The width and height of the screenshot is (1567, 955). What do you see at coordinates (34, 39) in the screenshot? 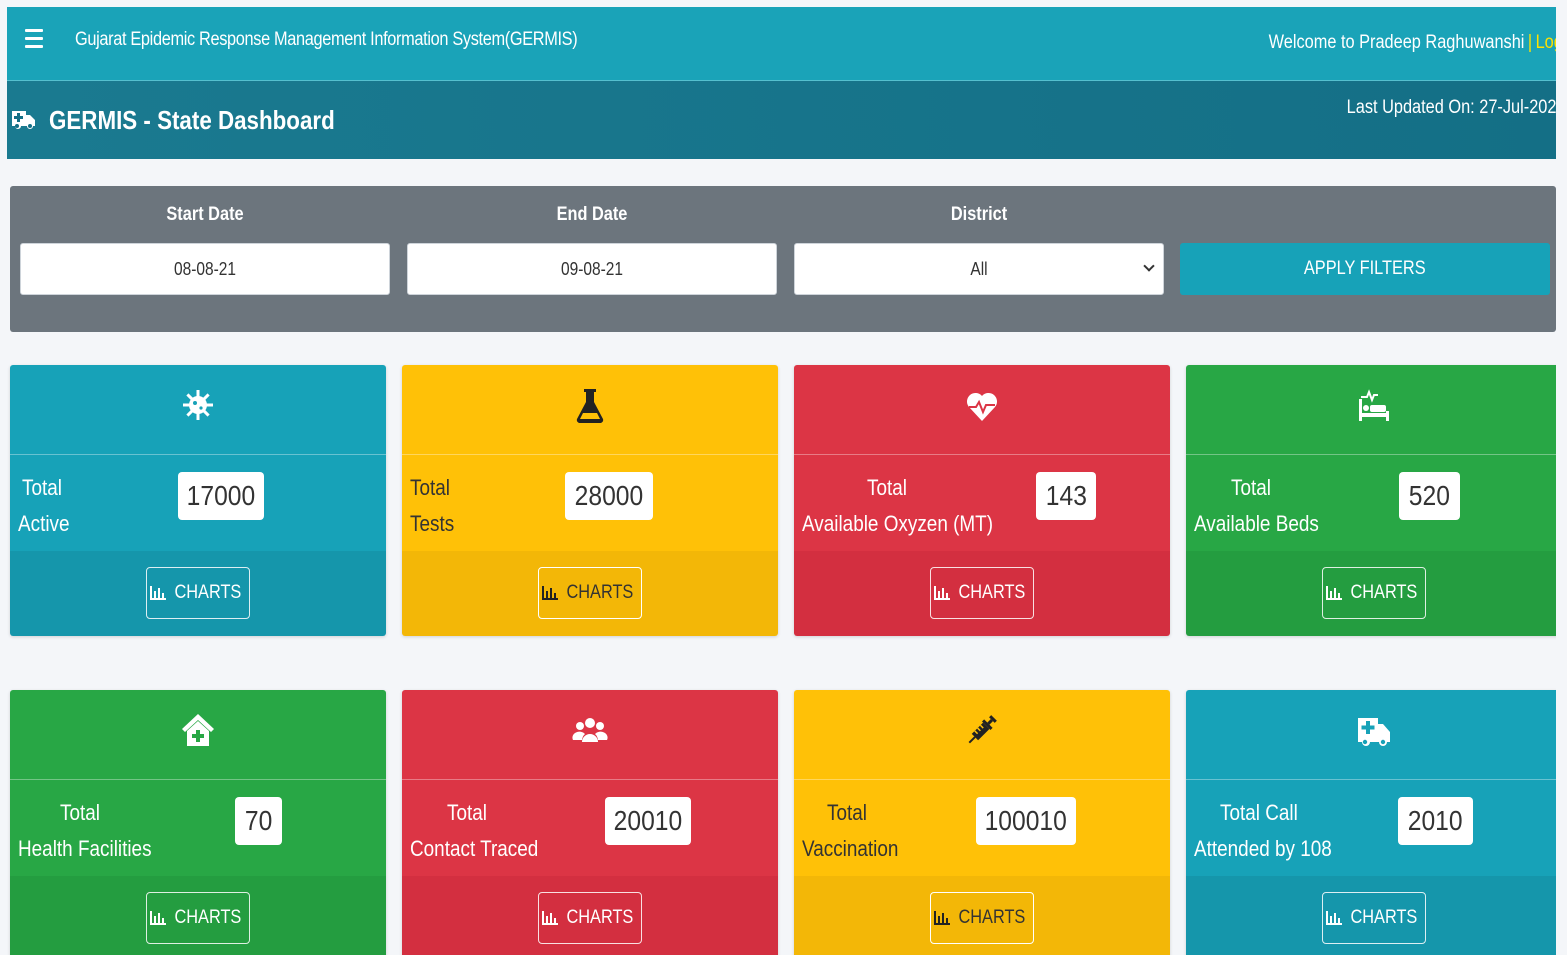
I see `hamburger-menu-icon` at bounding box center [34, 39].